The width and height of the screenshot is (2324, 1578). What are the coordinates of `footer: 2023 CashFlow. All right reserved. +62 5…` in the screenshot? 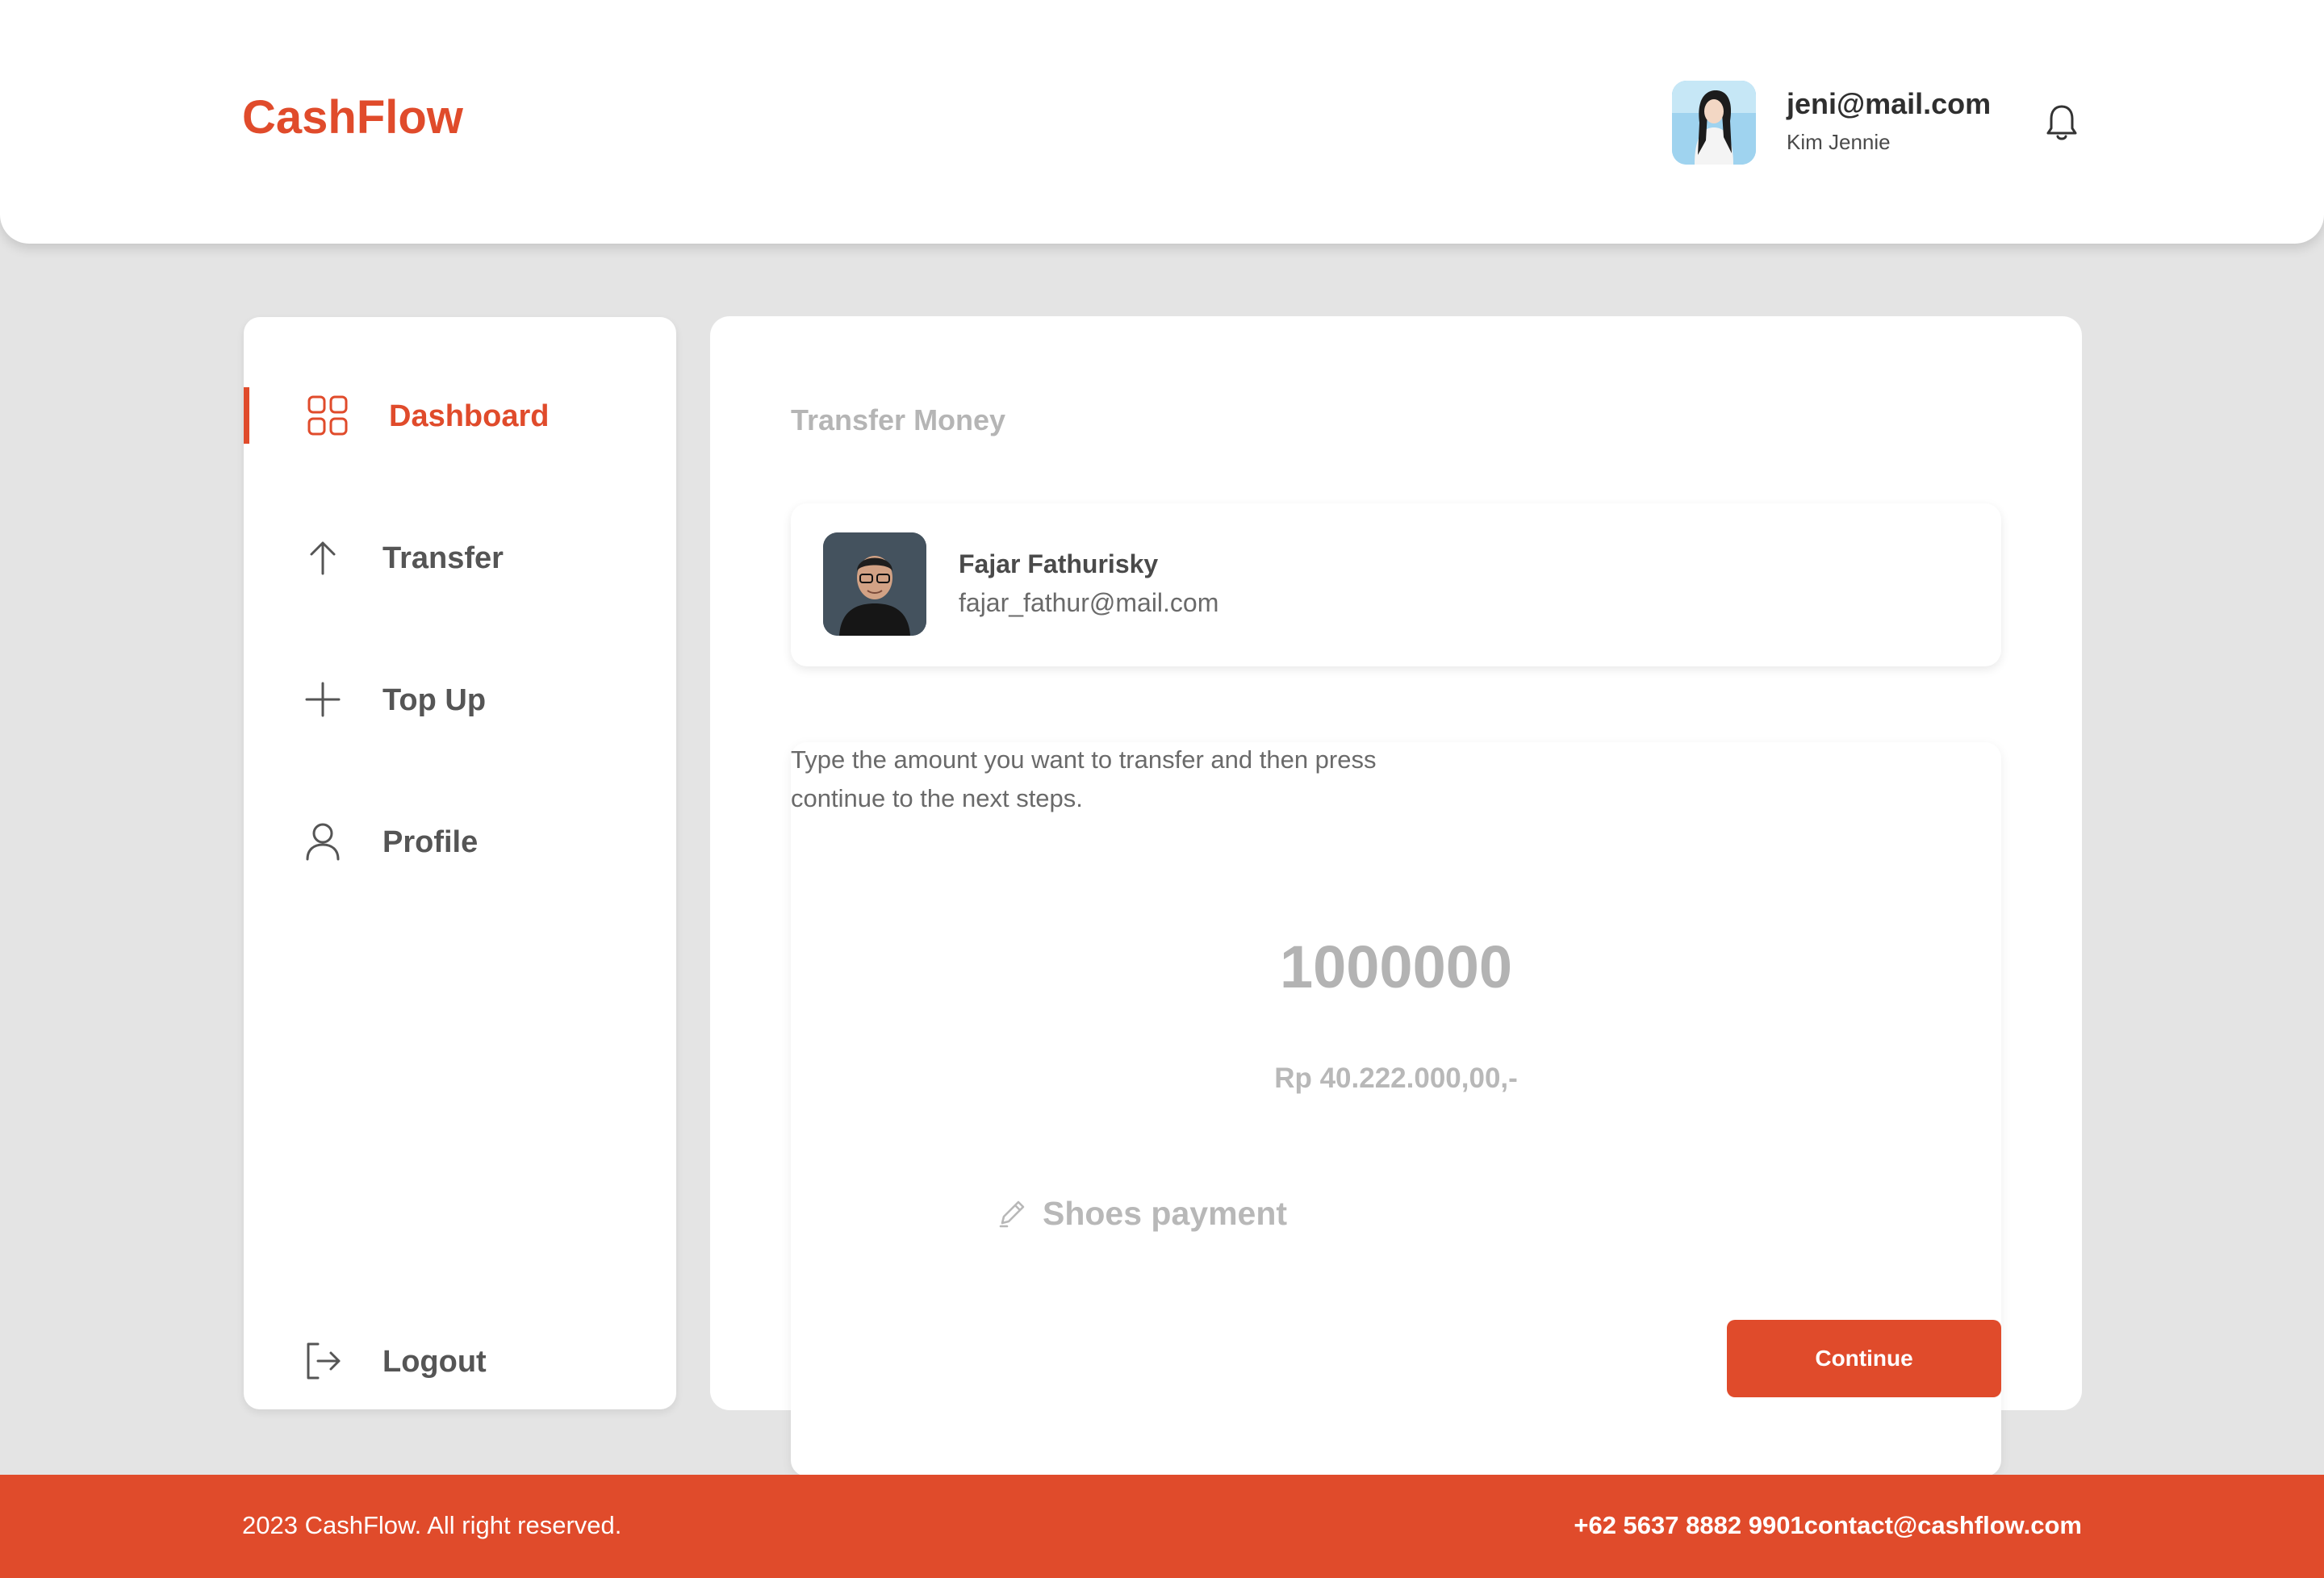 It's located at (1162, 1526).